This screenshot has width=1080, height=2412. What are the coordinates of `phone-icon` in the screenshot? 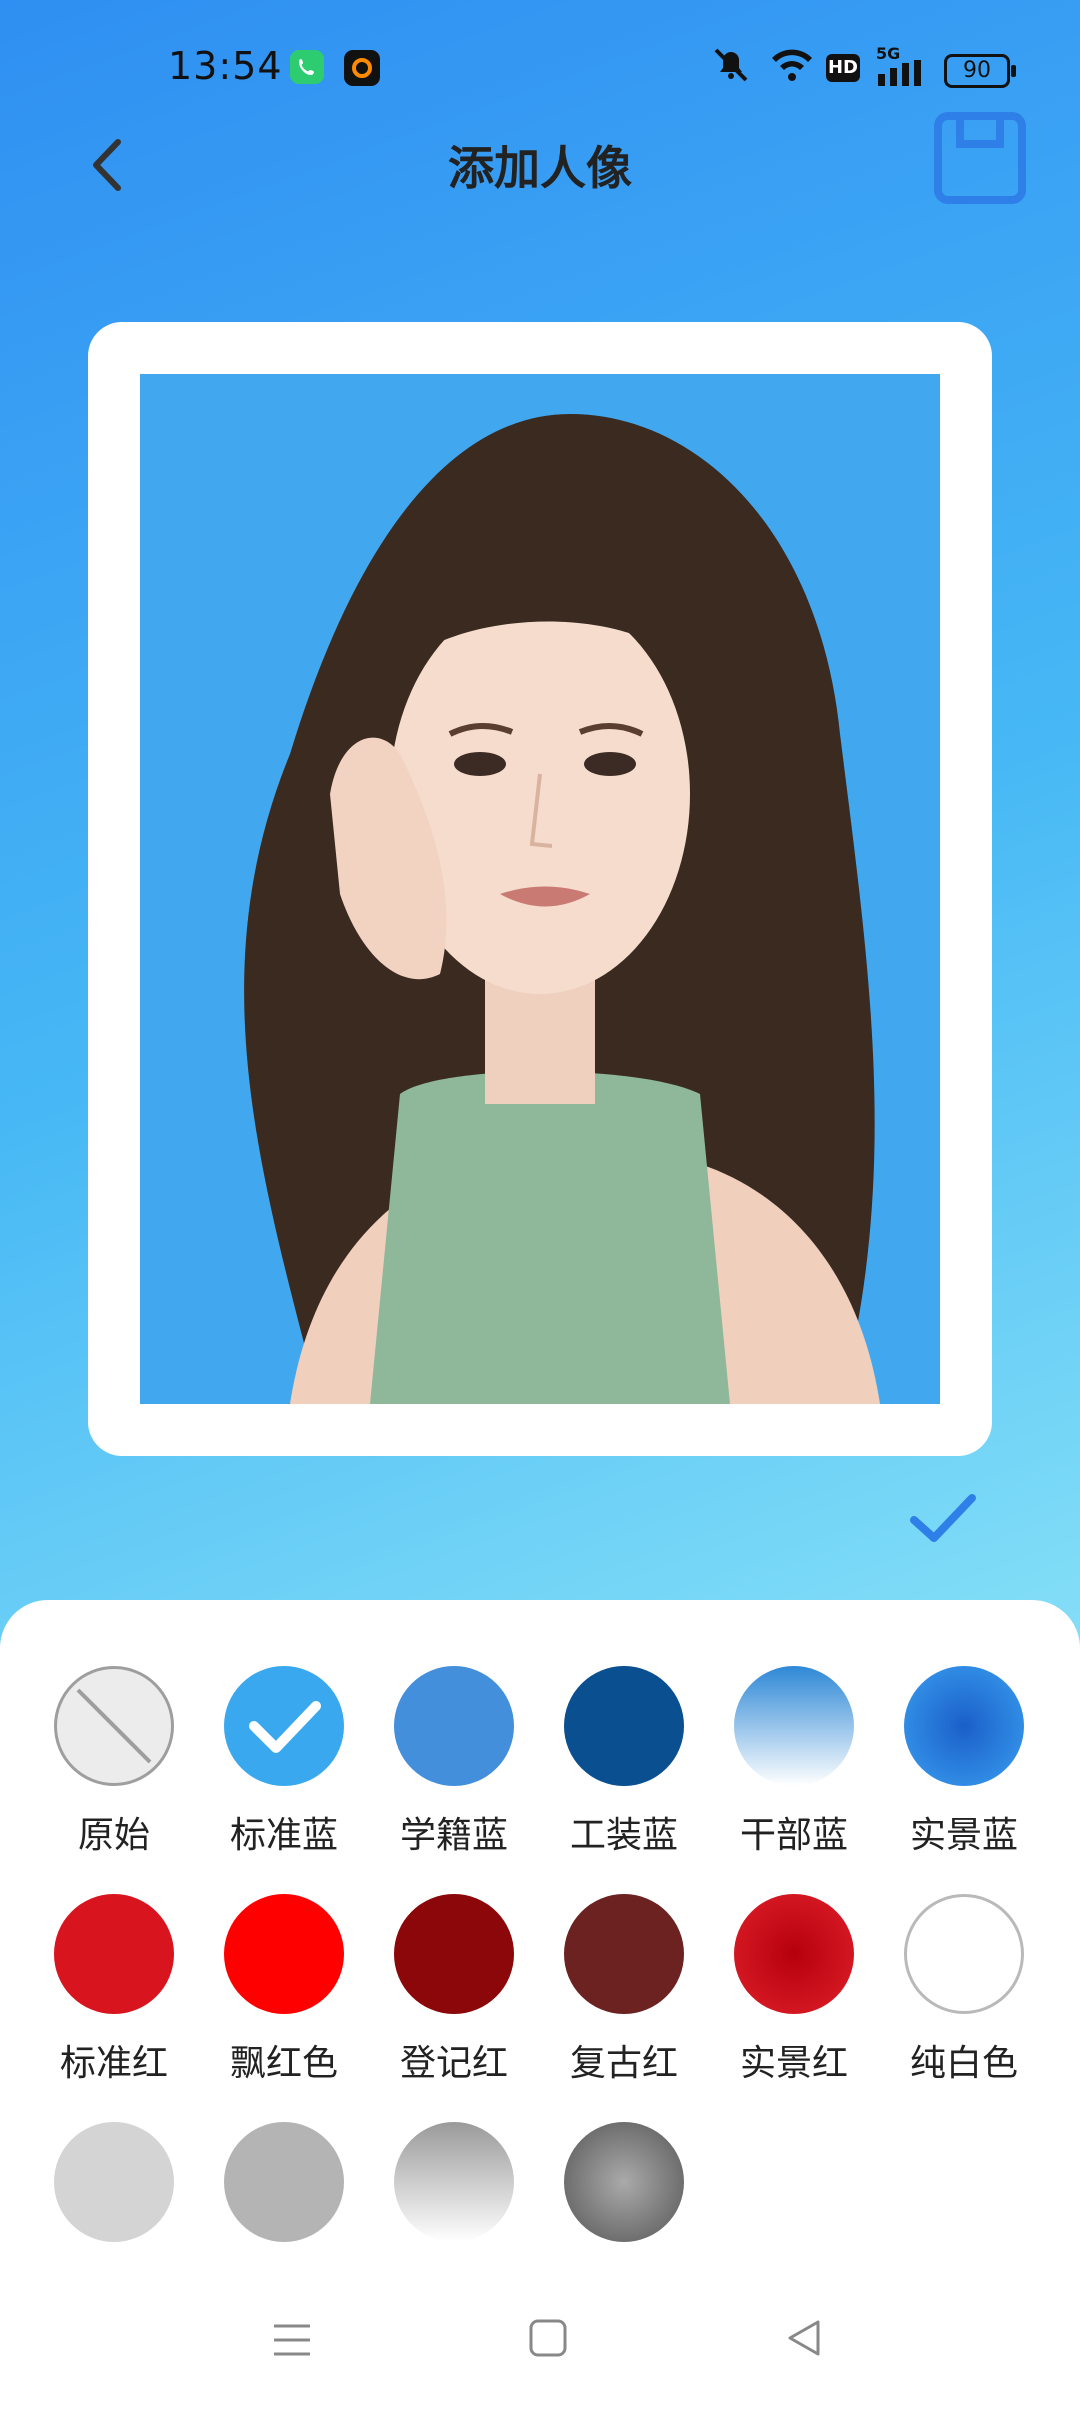 It's located at (307, 67).